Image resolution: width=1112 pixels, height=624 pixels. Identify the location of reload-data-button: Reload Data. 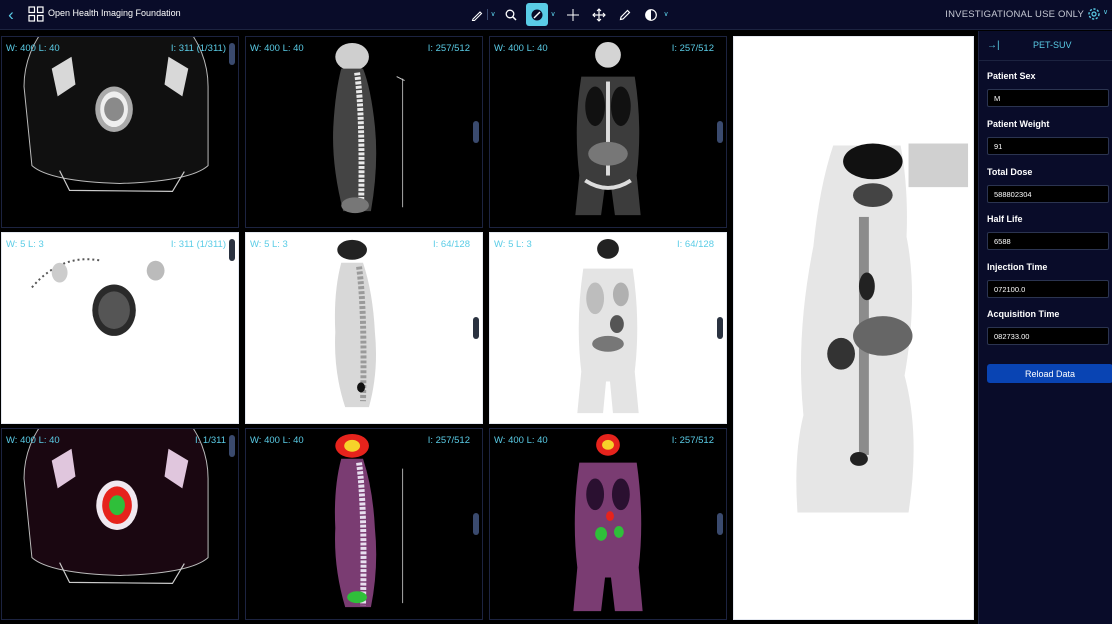
(1049, 373).